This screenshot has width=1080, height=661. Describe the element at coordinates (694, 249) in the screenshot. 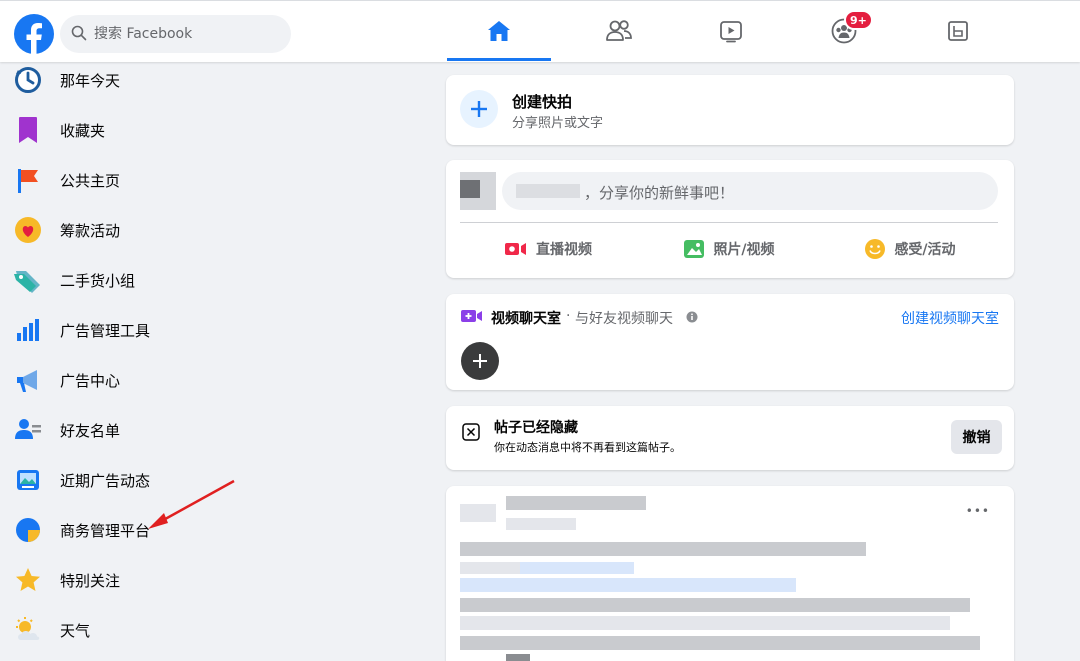

I see `photo-icon` at that location.